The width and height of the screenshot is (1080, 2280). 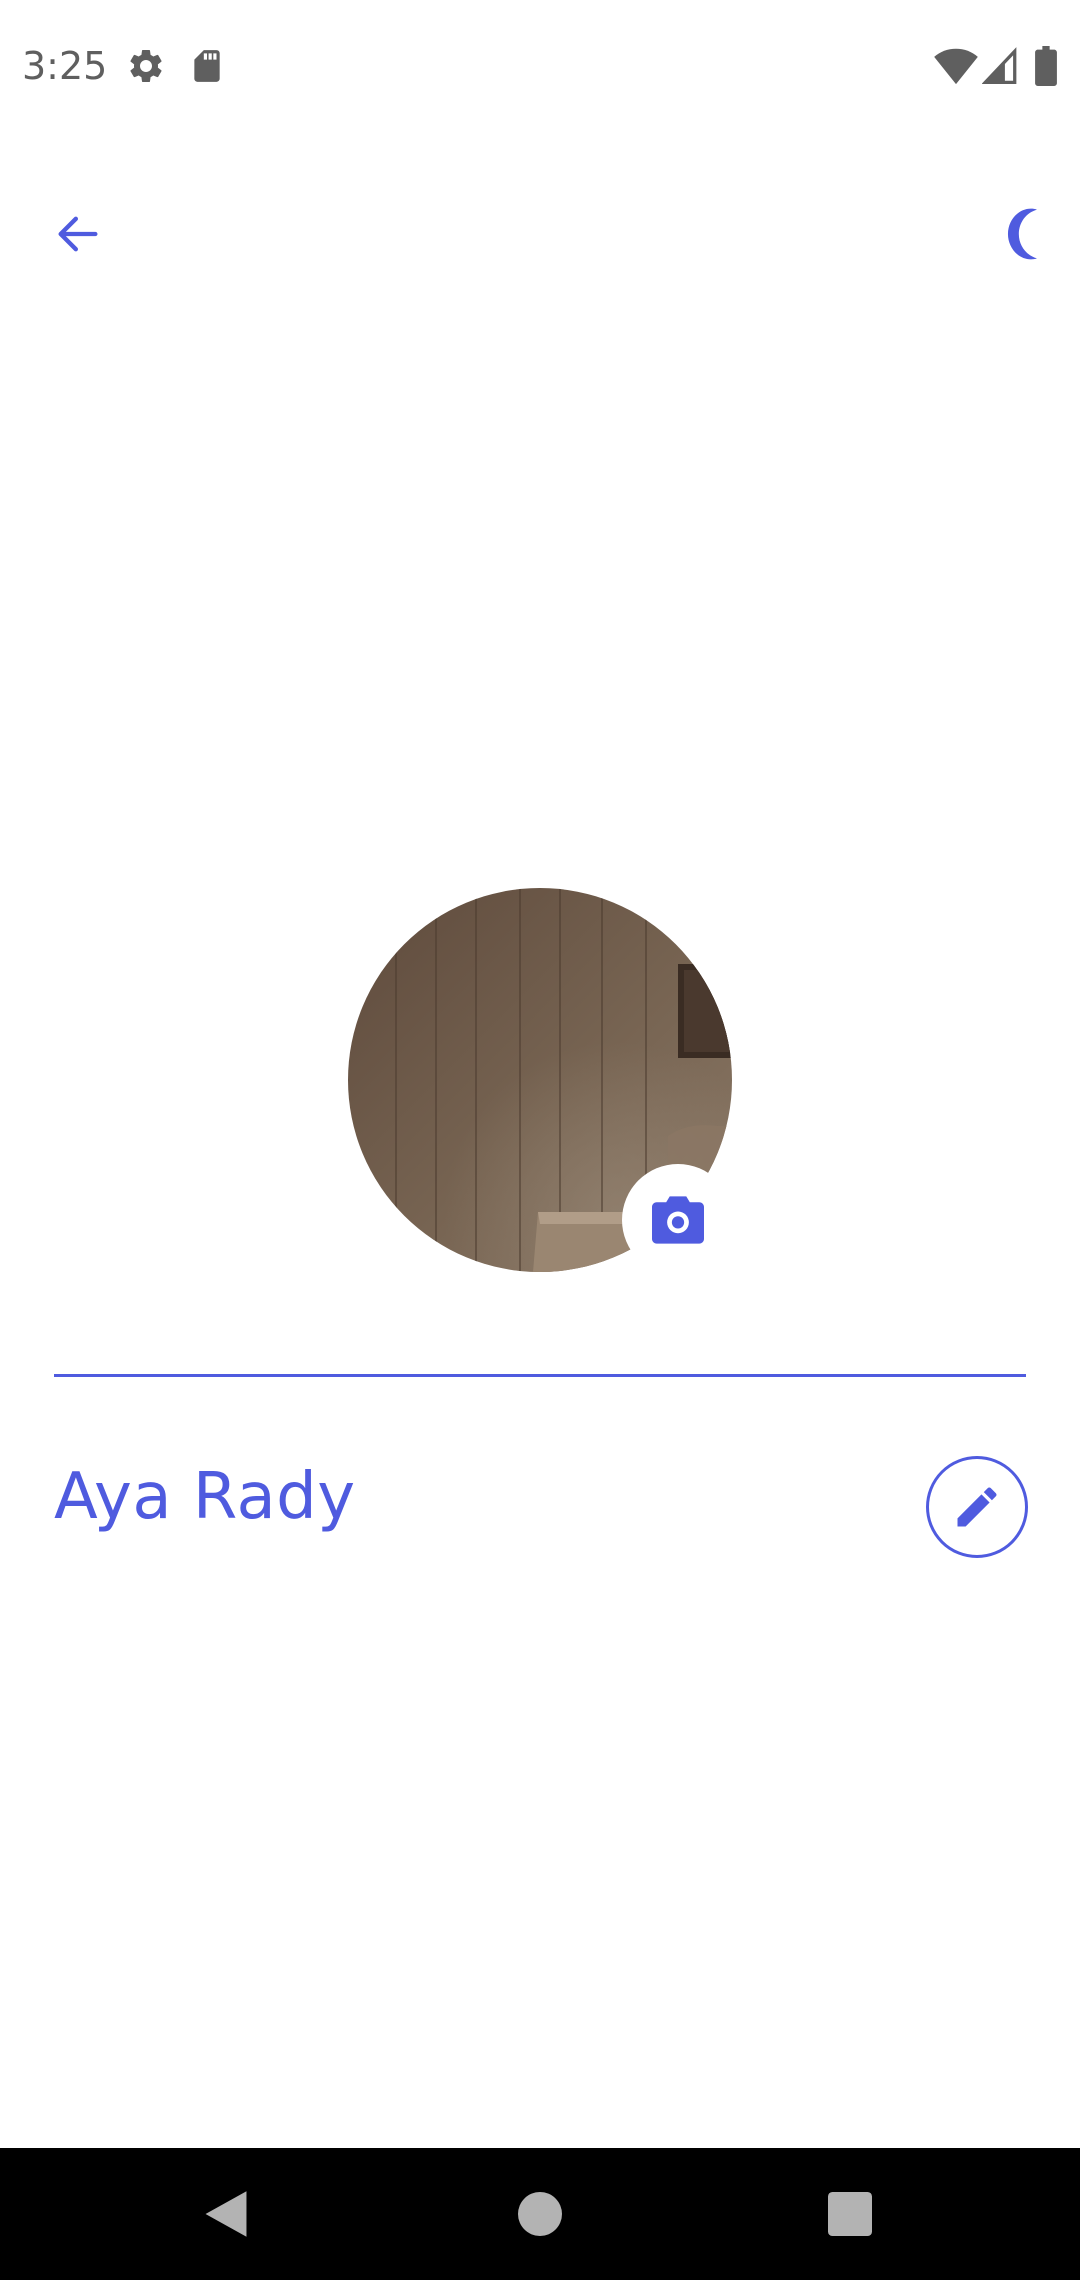 I want to click on change-photo-button, so click(x=678, y=1220).